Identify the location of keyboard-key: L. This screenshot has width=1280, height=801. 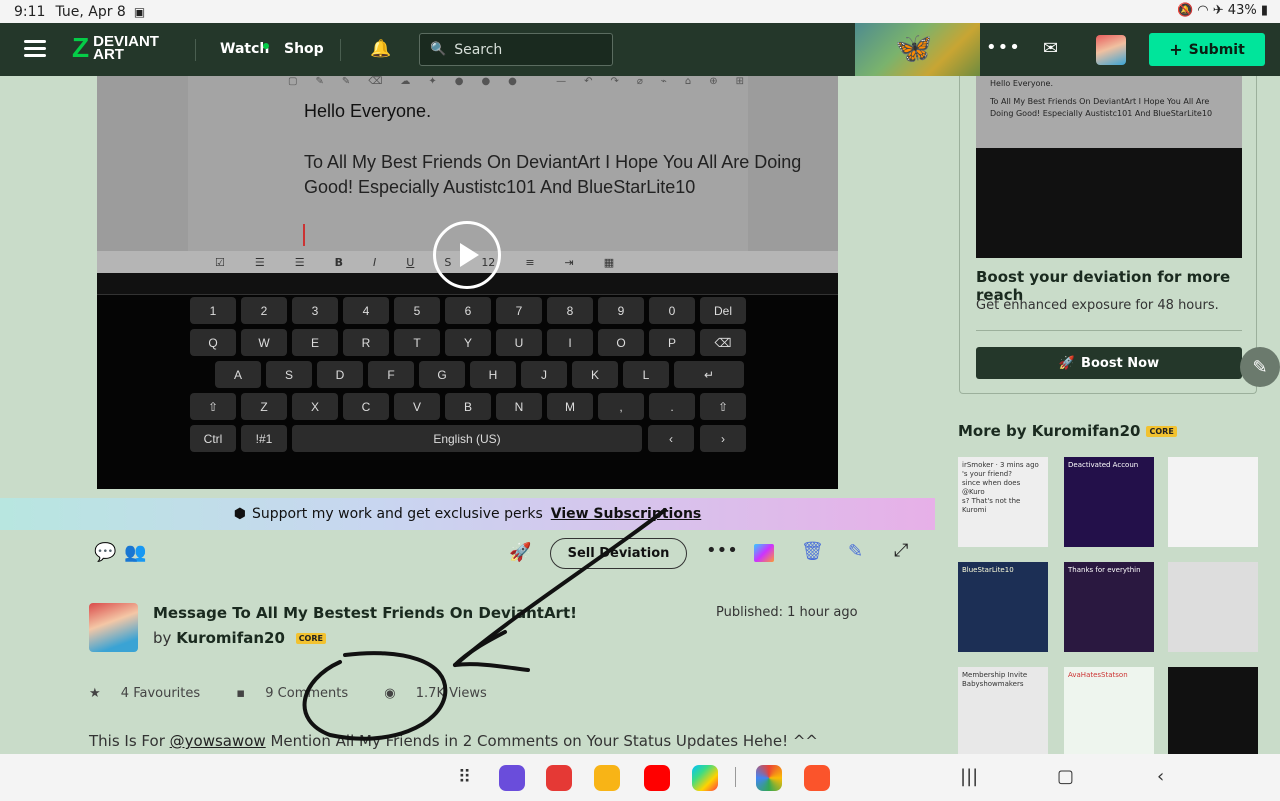
(646, 374).